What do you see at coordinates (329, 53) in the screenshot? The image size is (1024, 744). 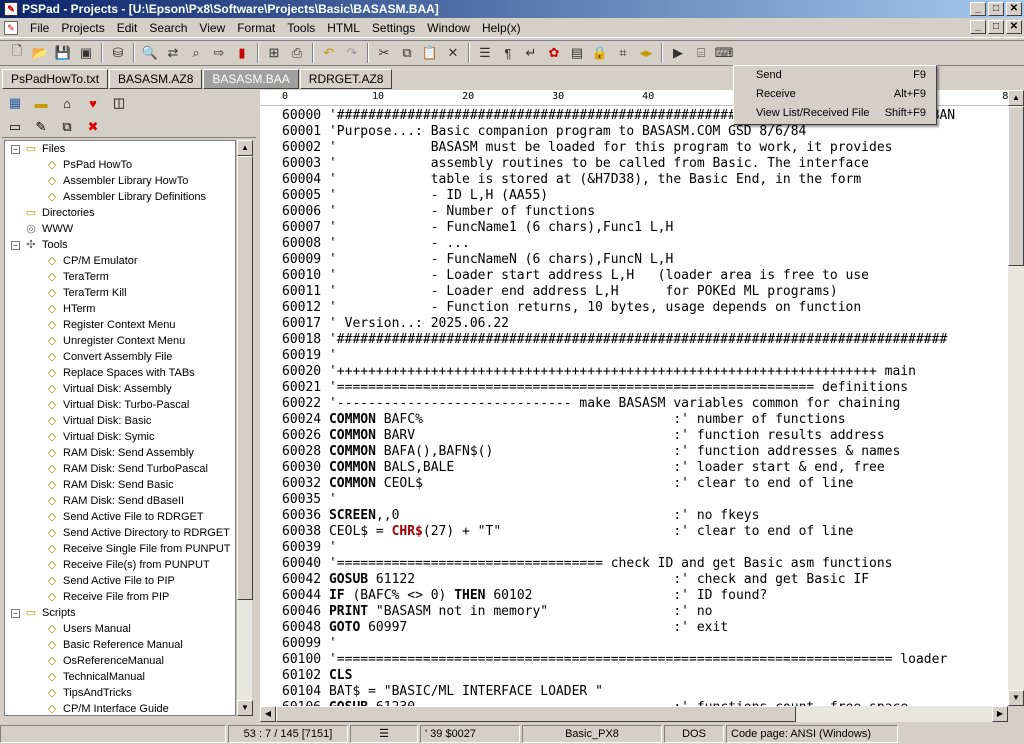 I see `undo-icon: ↶` at bounding box center [329, 53].